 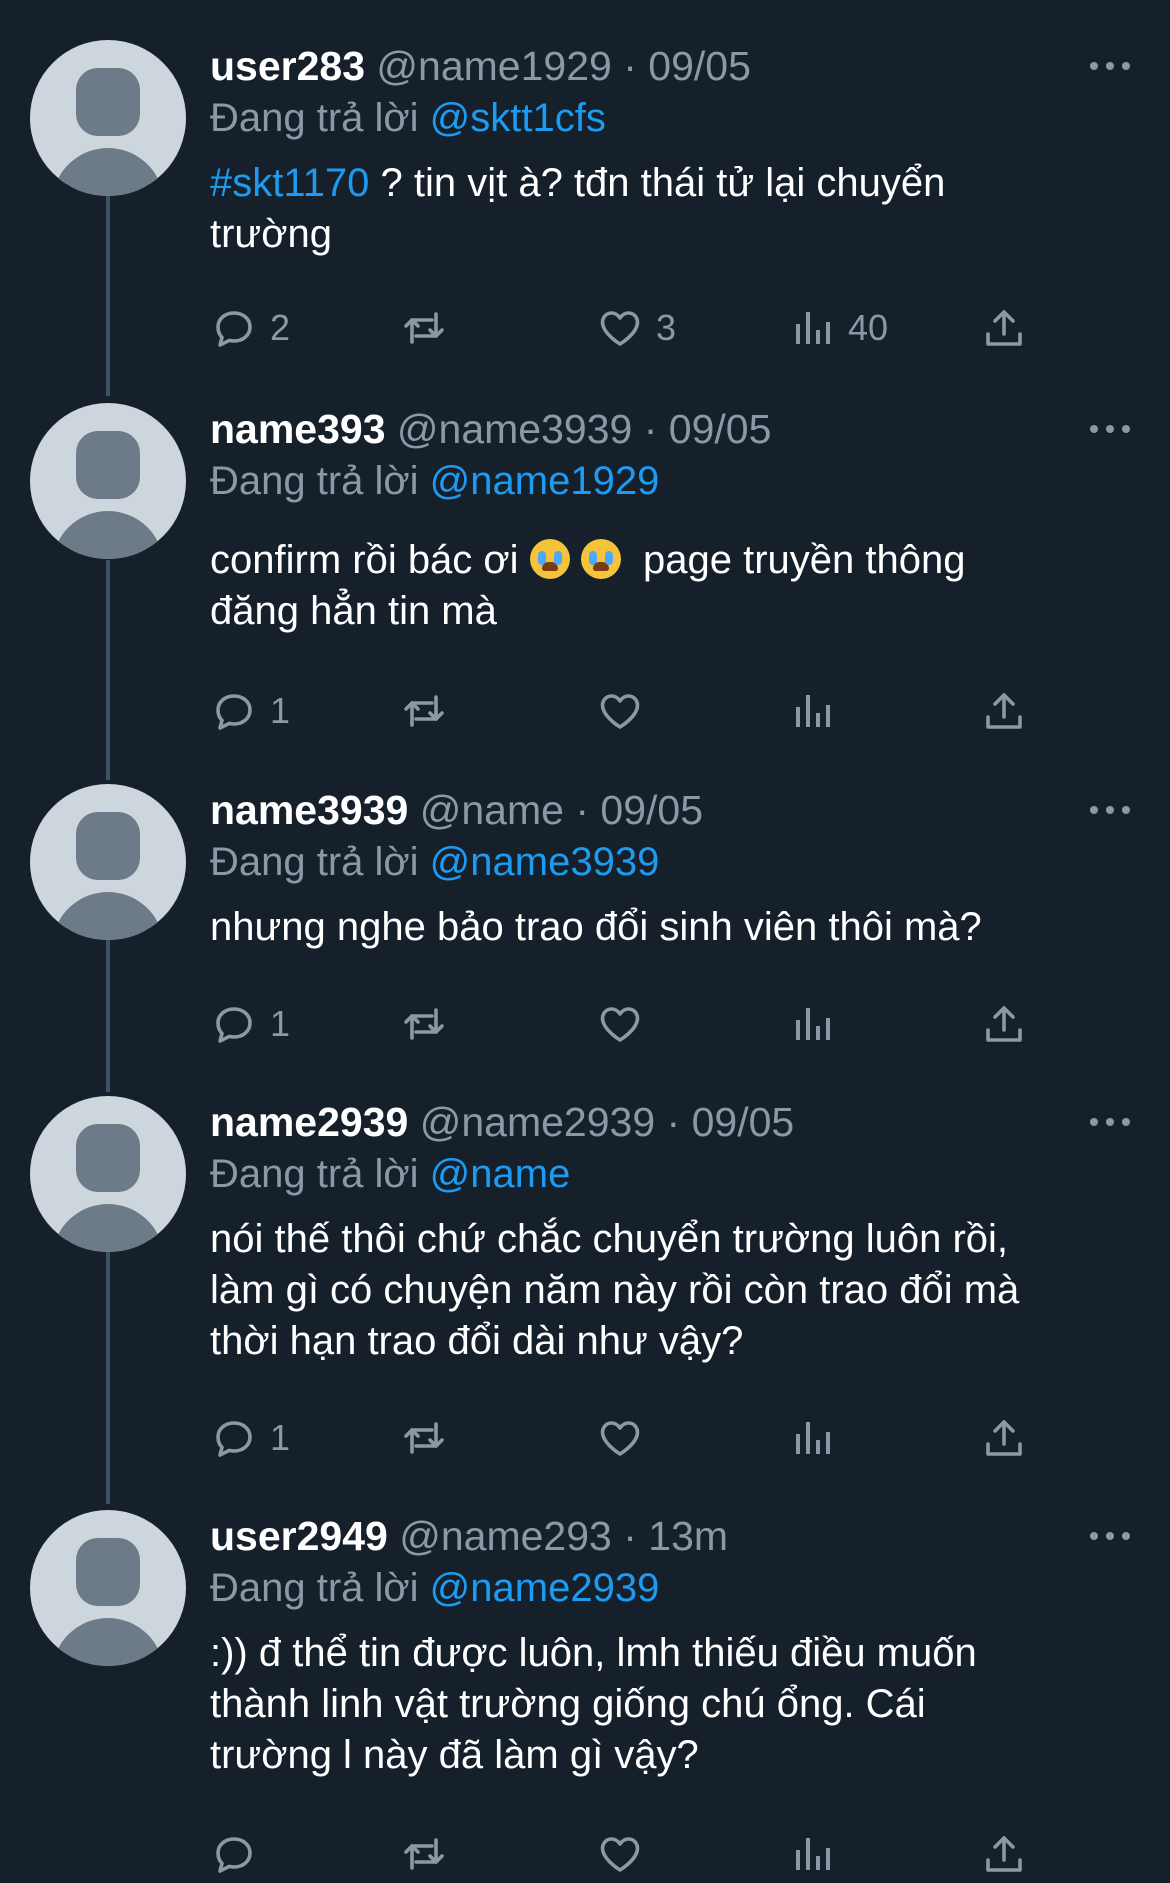 I want to click on reply-button, so click(x=240, y=1854).